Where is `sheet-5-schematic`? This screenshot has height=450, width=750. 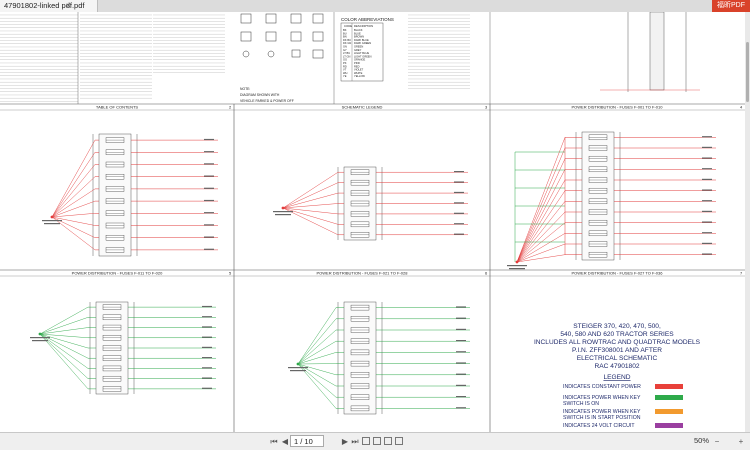
sheet-5-schematic is located at coordinates (123, 348).